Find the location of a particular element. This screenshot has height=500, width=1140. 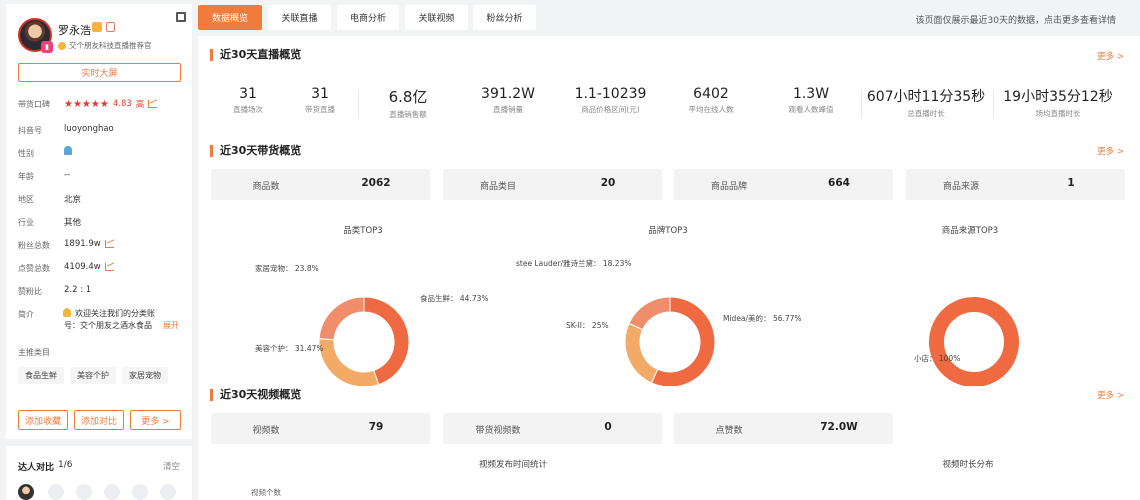

crown-icon is located at coordinates (97, 27).